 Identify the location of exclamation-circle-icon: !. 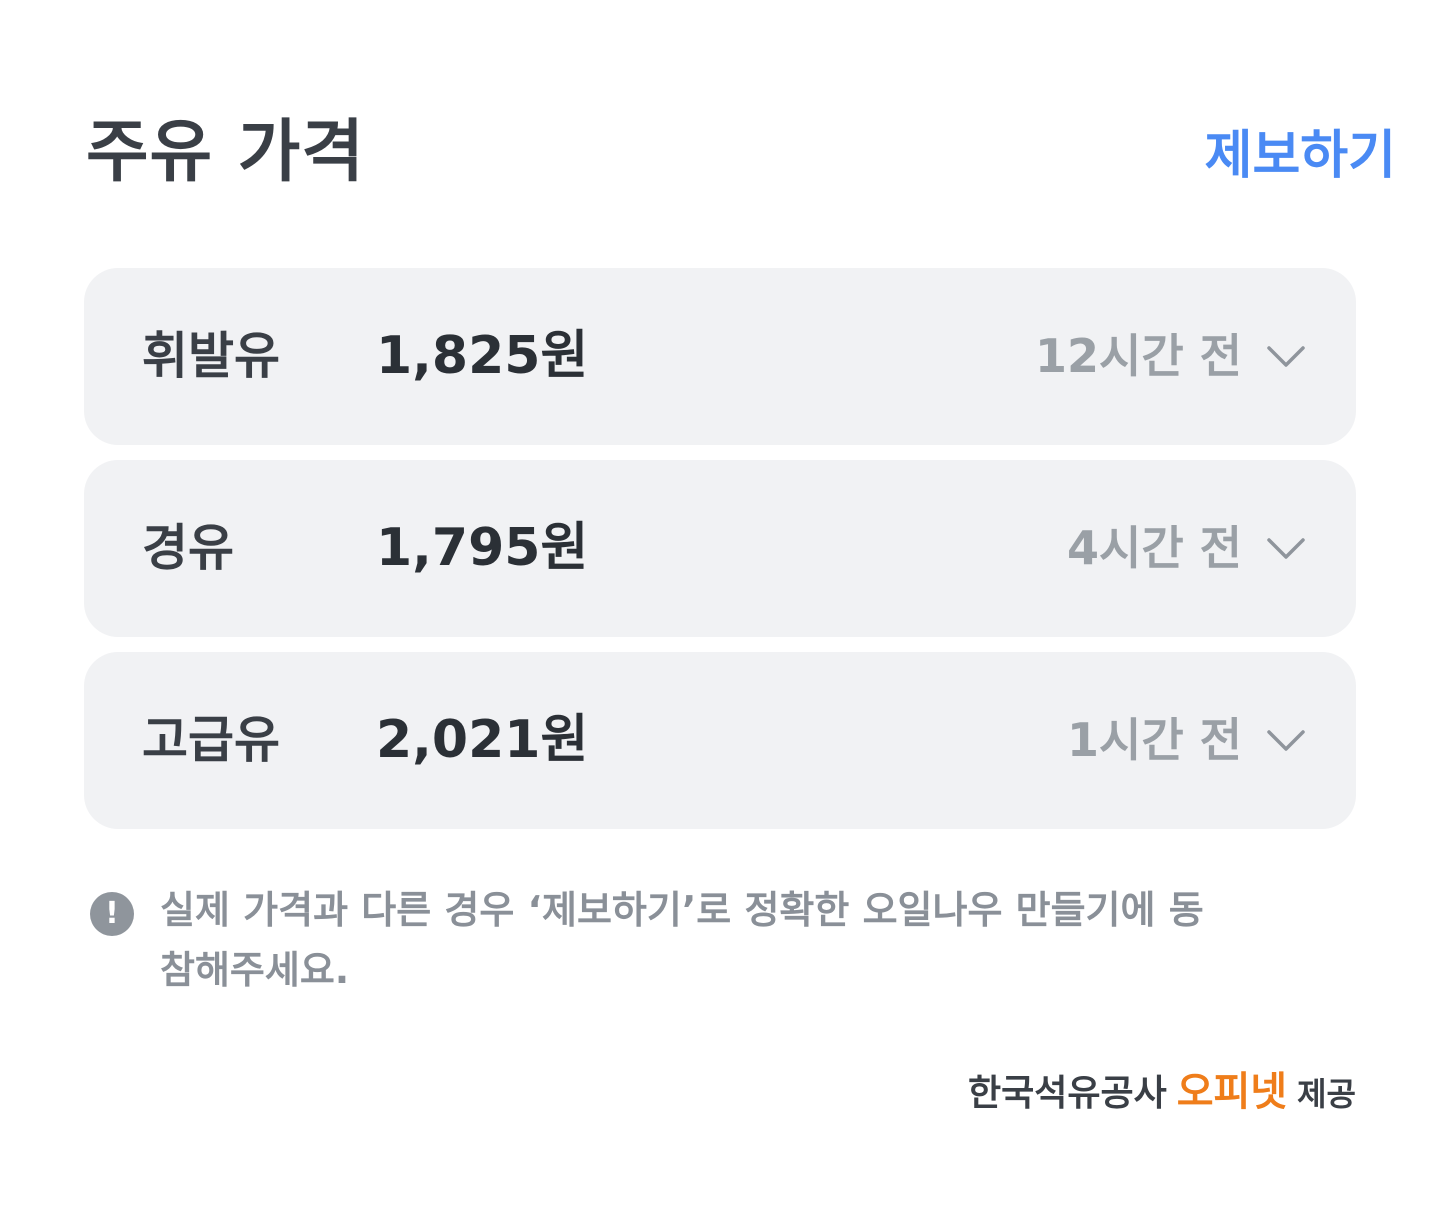
(112, 914).